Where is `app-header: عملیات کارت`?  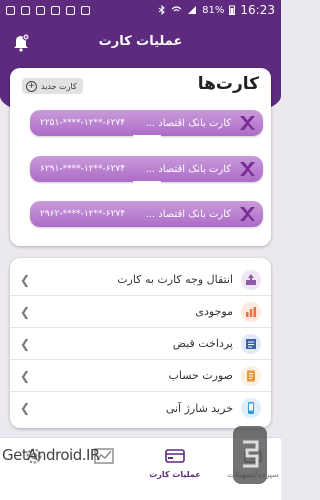 app-header: عملیات کارت is located at coordinates (140, 43).